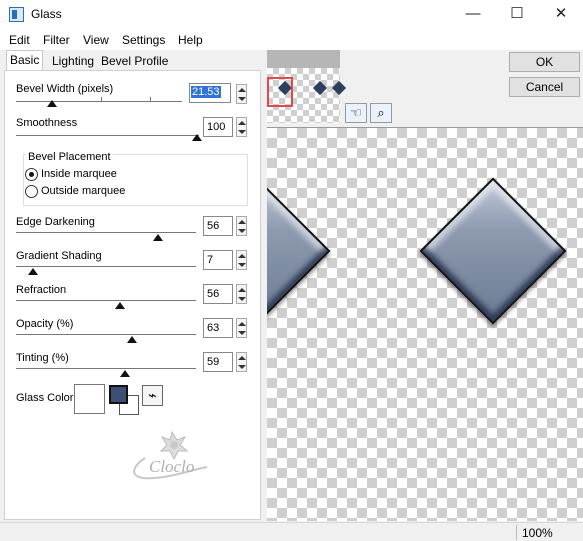 This screenshot has height=541, width=583. I want to click on edge-darkening-spinner, so click(241, 226).